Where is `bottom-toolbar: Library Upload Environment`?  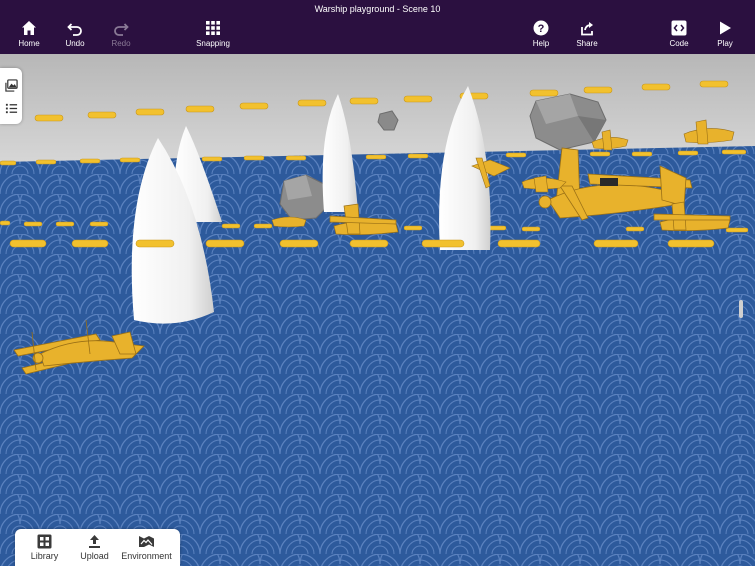
bottom-toolbar: Library Upload Environment is located at coordinates (97, 547).